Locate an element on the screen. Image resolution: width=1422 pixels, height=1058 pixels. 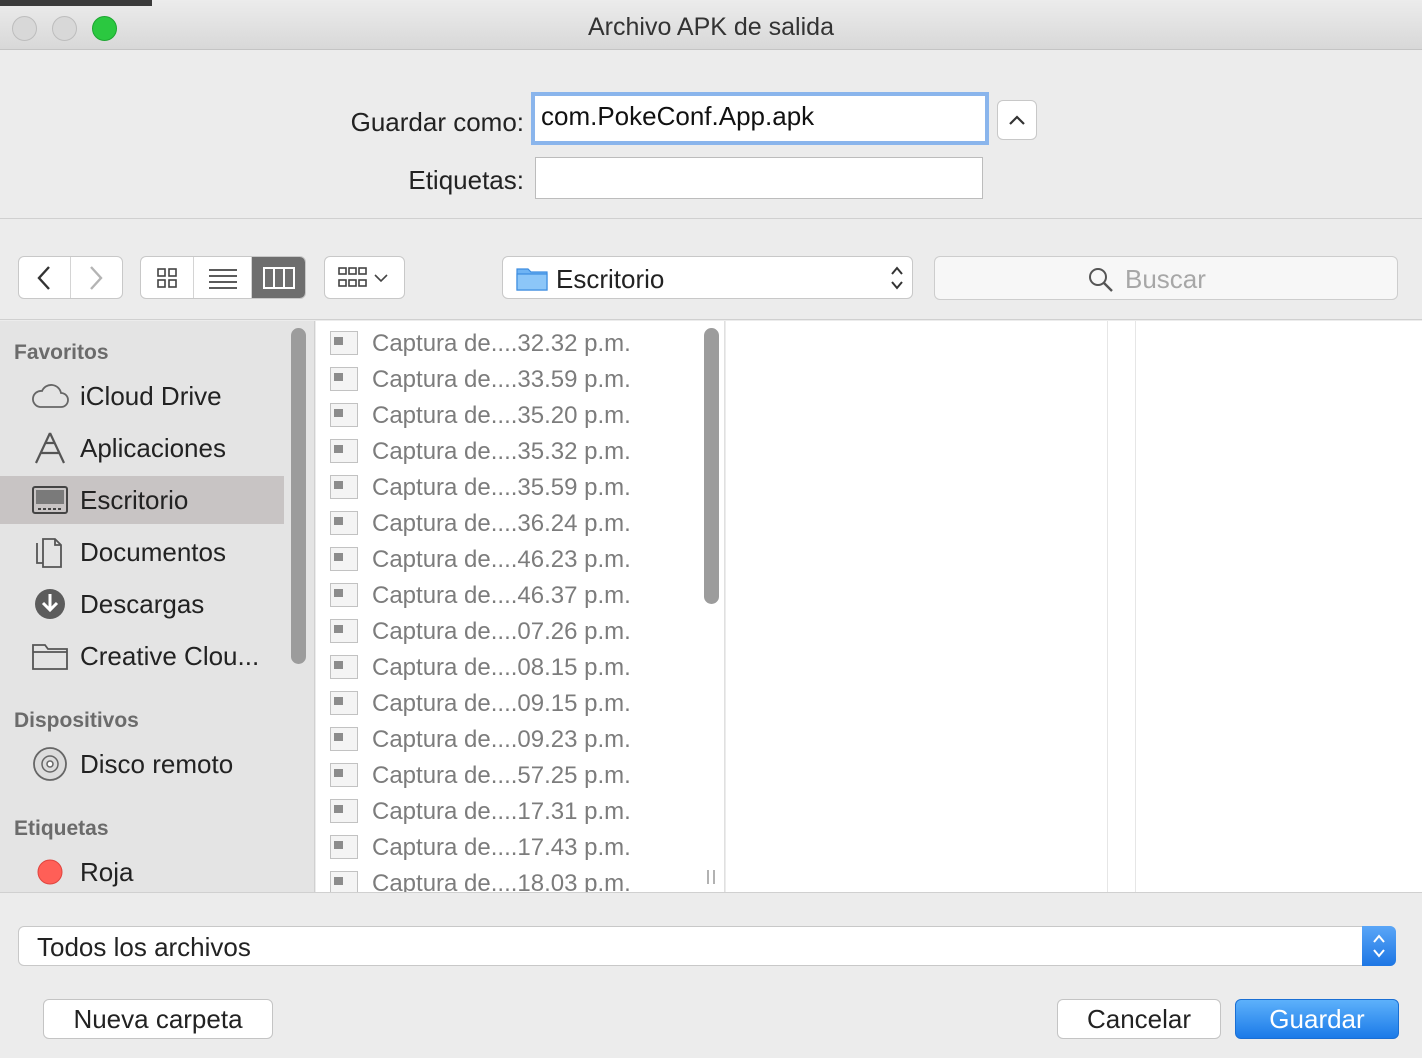
file-name: Captura de....33.59 p.m. is located at coordinates (501, 379).